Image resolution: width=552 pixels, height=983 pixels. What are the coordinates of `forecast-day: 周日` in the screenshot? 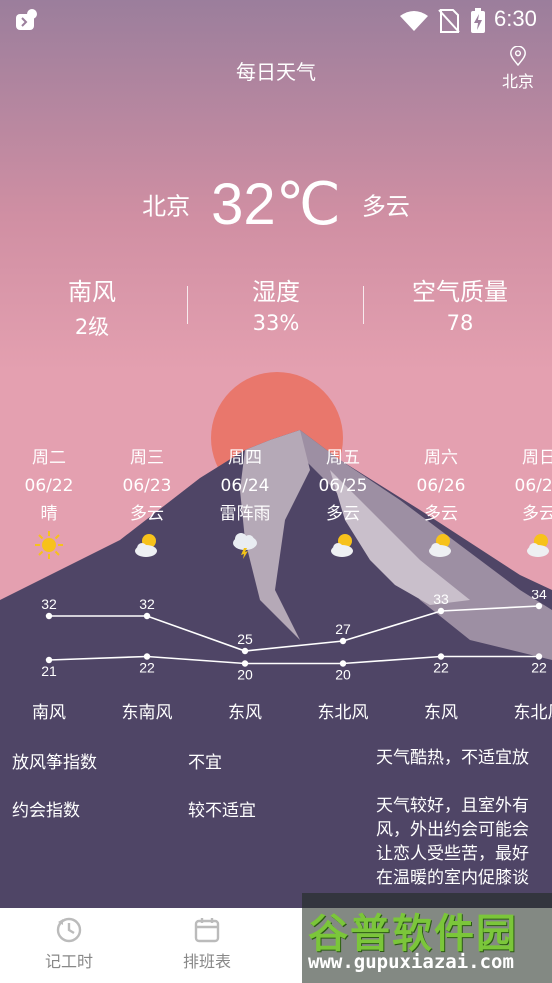 It's located at (537, 458).